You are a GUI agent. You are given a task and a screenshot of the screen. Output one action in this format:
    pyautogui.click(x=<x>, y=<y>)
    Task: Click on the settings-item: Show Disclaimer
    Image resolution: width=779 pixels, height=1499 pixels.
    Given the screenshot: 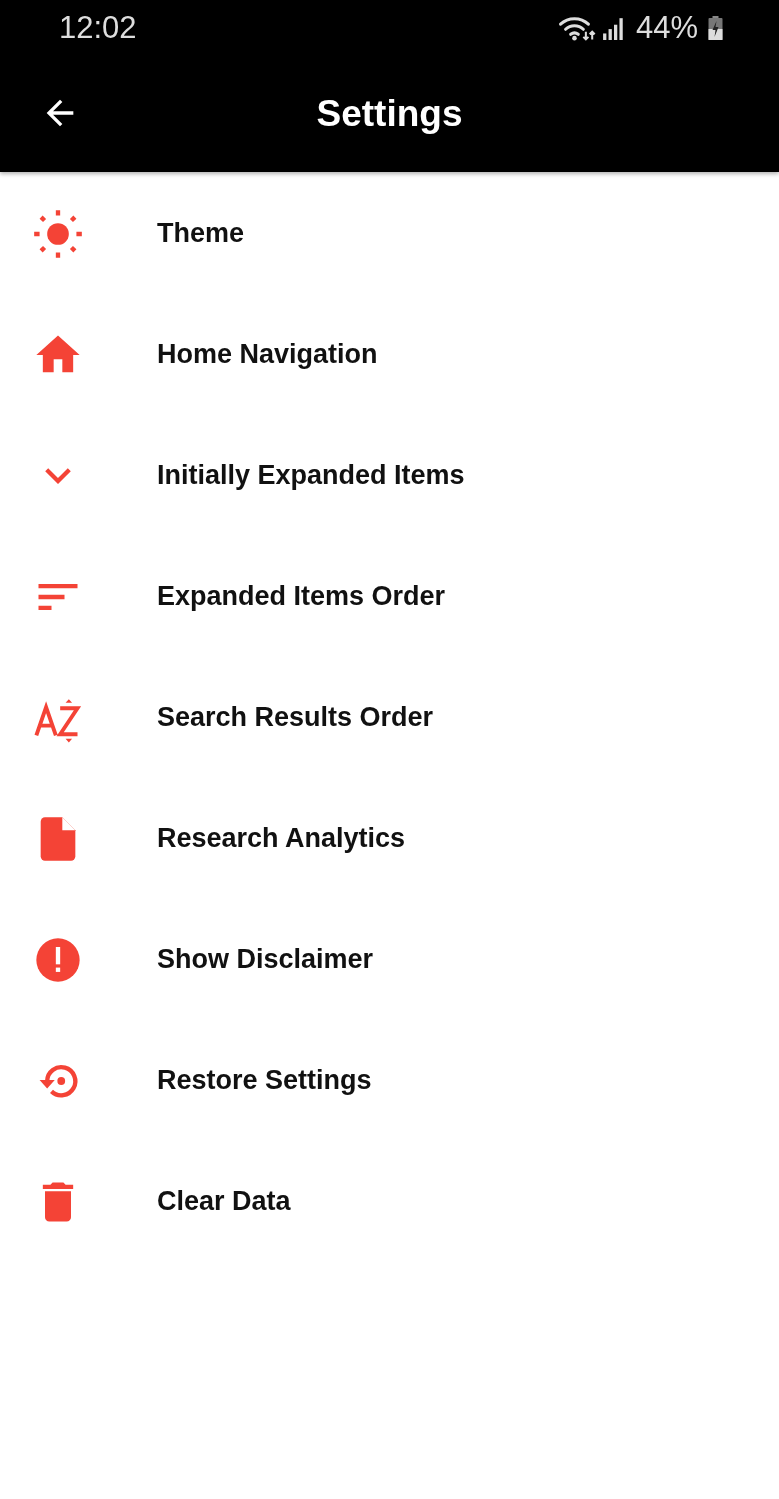 What is the action you would take?
    pyautogui.click(x=389, y=959)
    